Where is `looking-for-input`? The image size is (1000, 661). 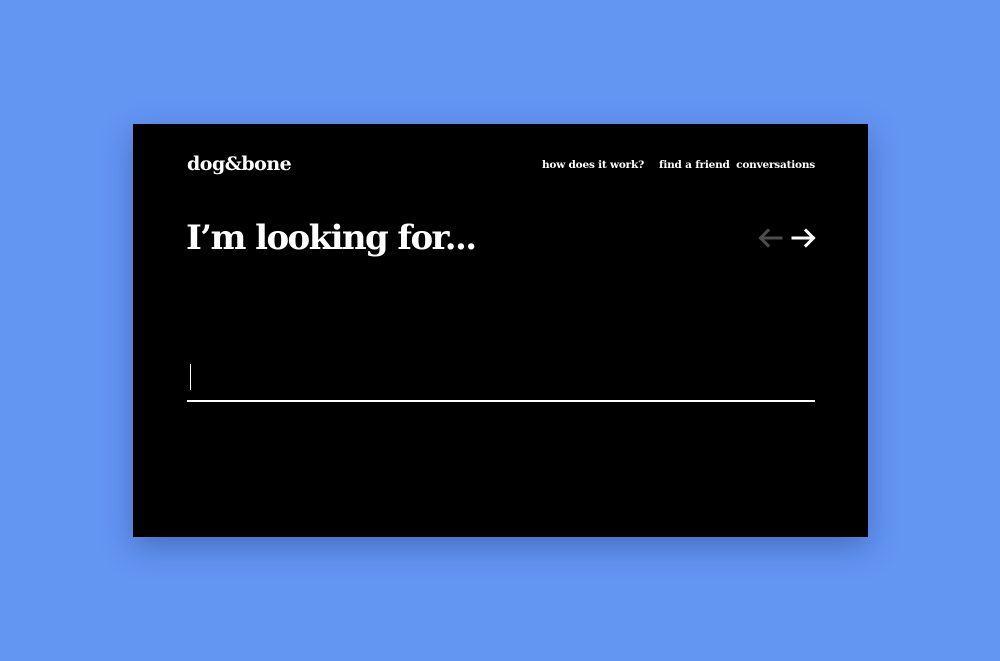
looking-for-input is located at coordinates (501, 378).